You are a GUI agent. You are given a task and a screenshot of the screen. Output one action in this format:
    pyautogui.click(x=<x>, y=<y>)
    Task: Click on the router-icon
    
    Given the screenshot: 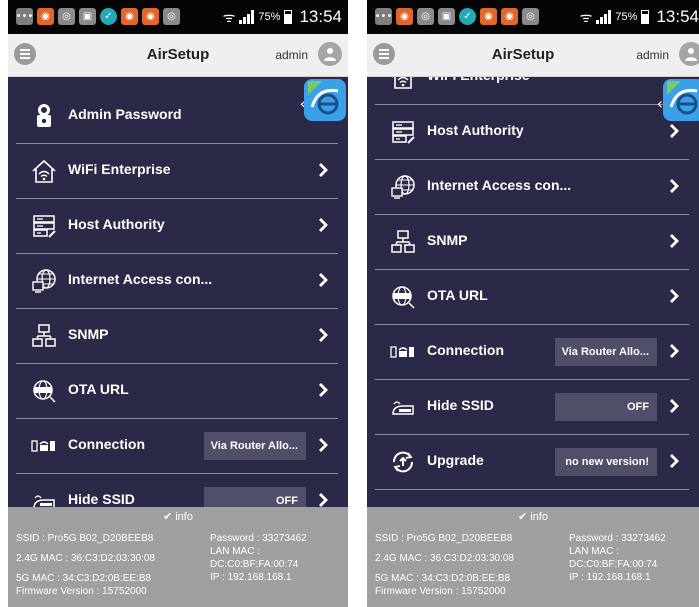 What is the action you would take?
    pyautogui.click(x=403, y=407)
    